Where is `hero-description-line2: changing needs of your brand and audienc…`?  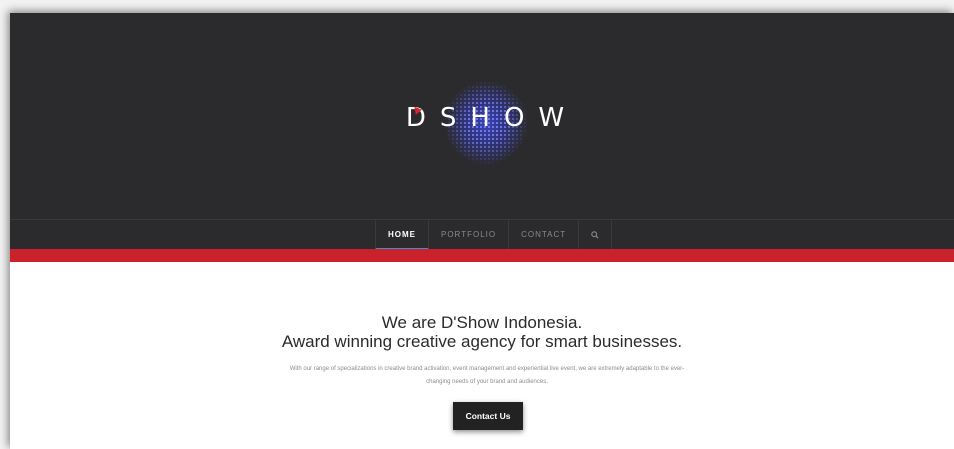
hero-description-line2: changing needs of your brand and audienc… is located at coordinates (487, 382).